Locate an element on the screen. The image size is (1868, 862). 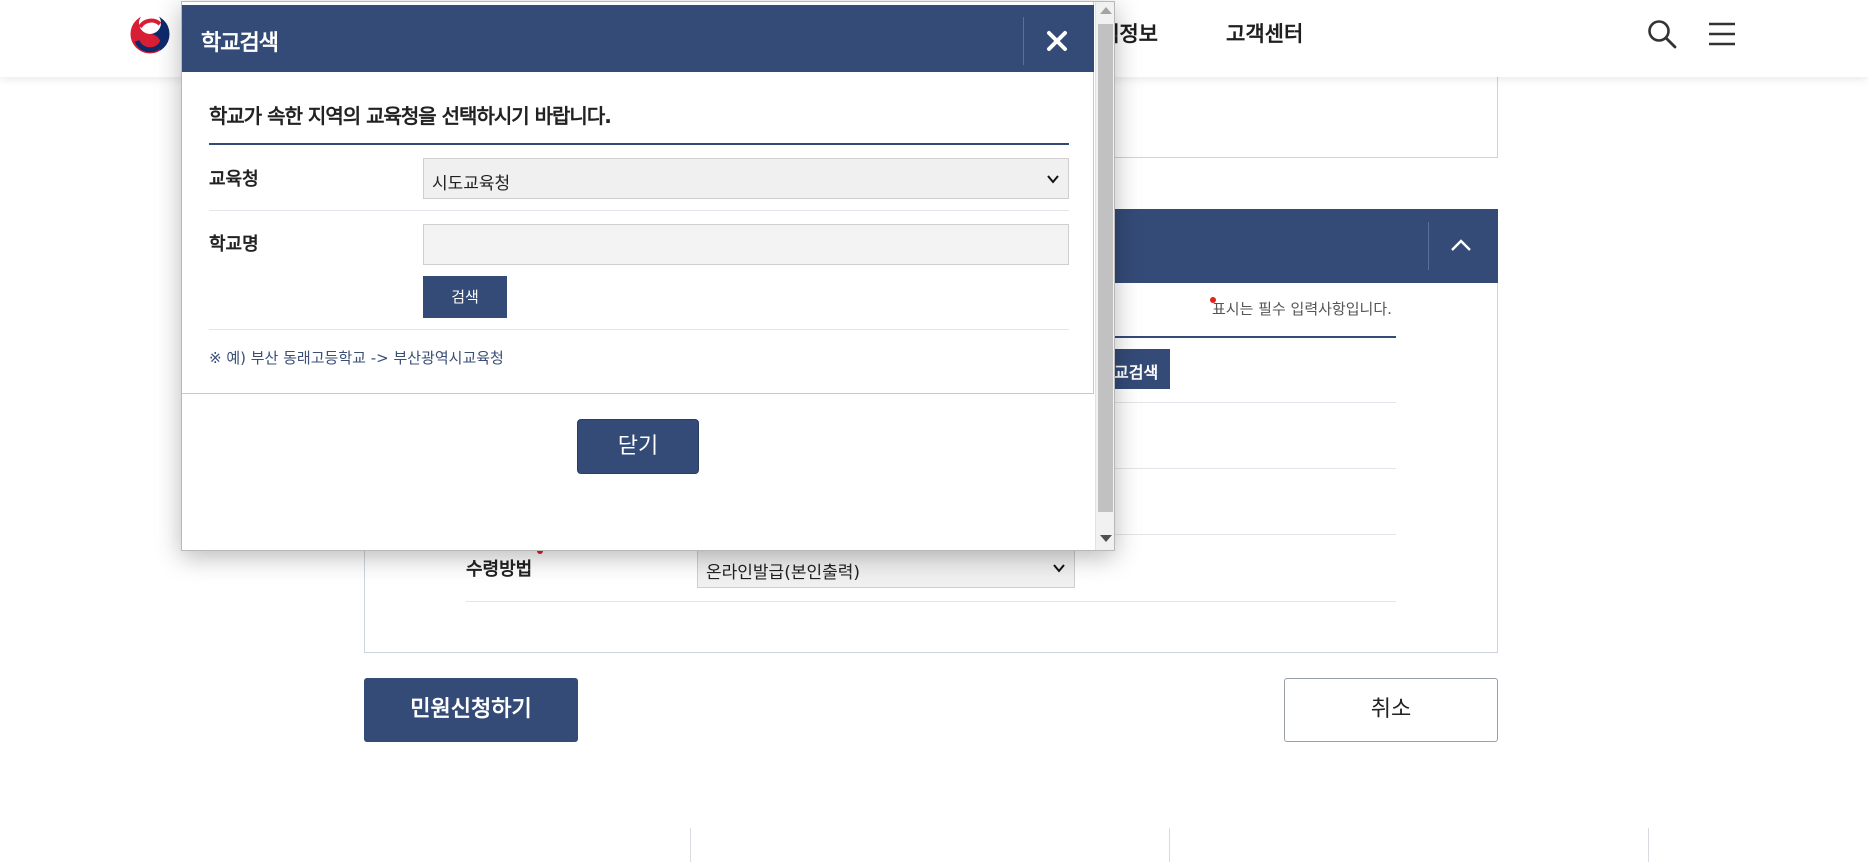
cancel-button: 취소 is located at coordinates (1391, 710).